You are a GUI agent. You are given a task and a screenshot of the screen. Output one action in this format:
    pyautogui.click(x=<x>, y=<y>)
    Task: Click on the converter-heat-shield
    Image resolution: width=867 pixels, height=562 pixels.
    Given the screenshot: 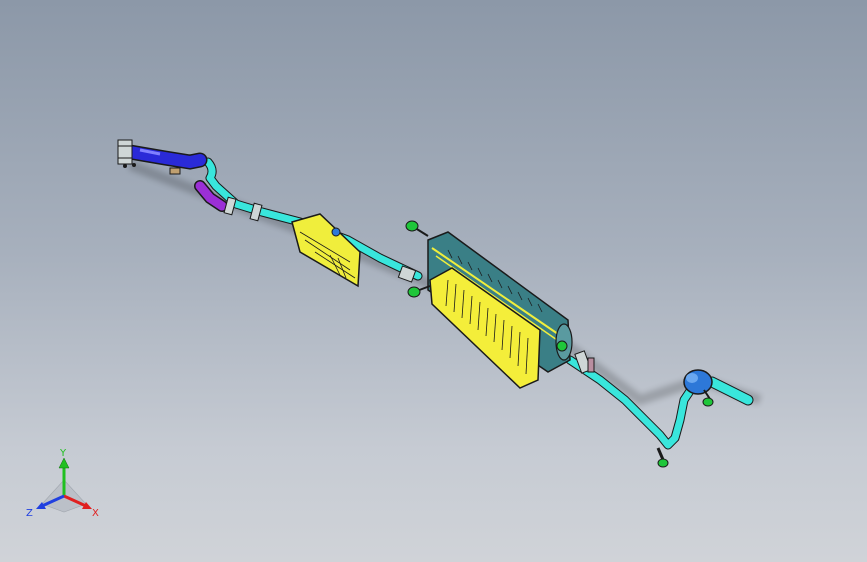 What is the action you would take?
    pyautogui.click(x=326, y=250)
    